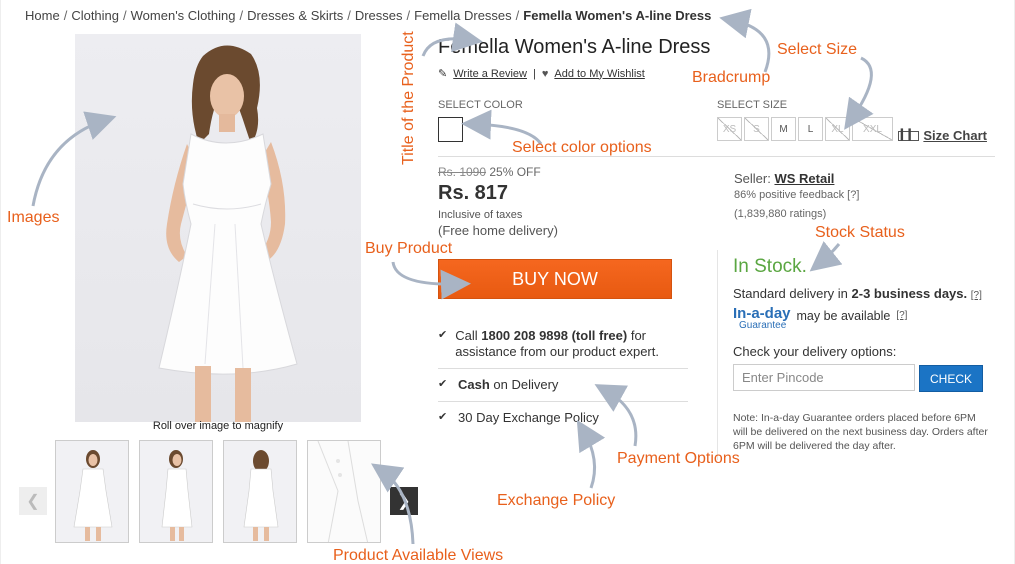 The width and height of the screenshot is (1015, 564). What do you see at coordinates (976, 295) in the screenshot?
I see `delivery-help-link: [?]` at bounding box center [976, 295].